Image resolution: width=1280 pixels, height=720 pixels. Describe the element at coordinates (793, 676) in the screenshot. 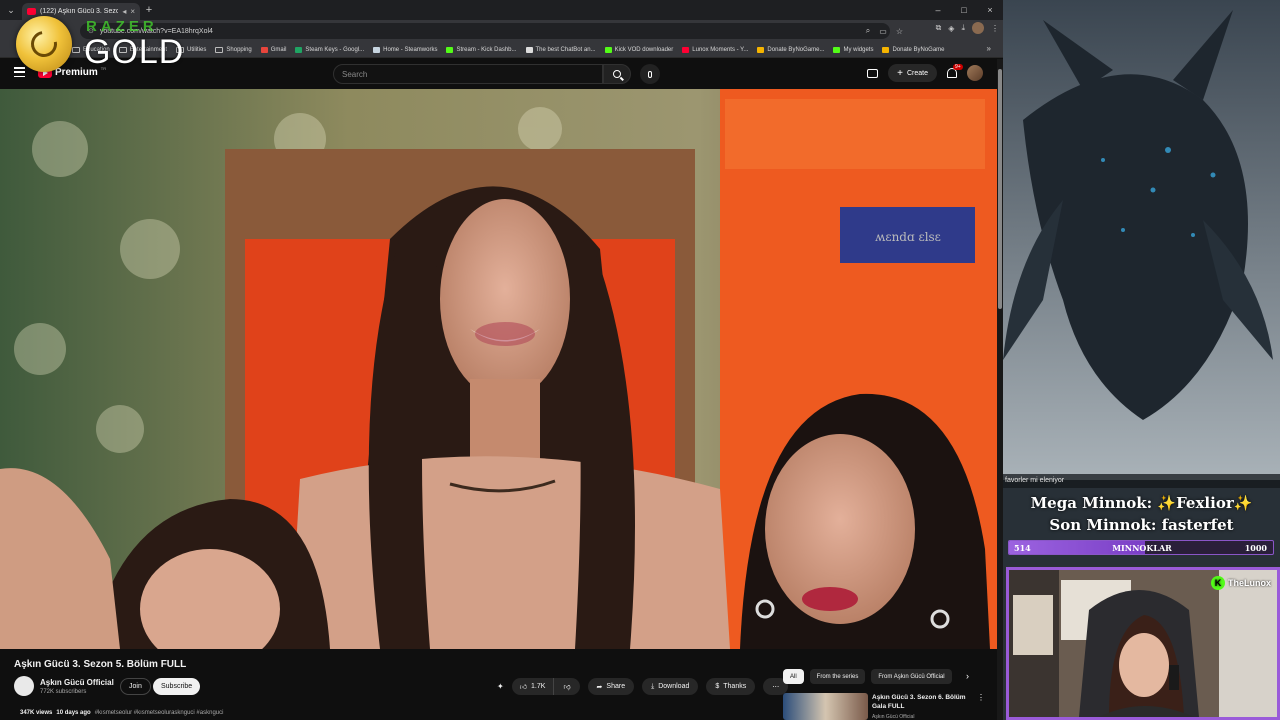

I see `chip-all: All` at that location.